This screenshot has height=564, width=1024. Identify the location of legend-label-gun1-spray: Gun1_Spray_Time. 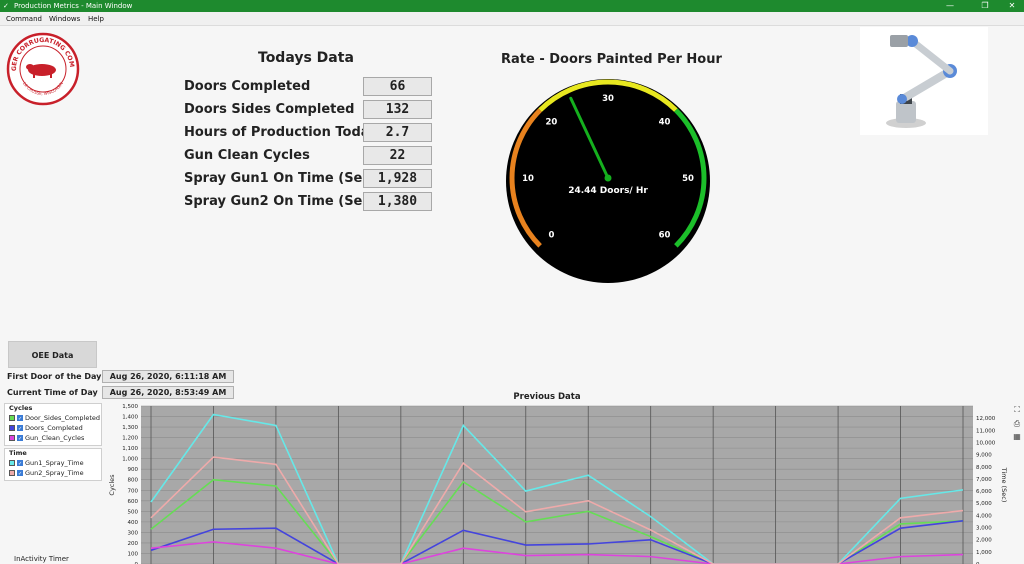
(54, 463).